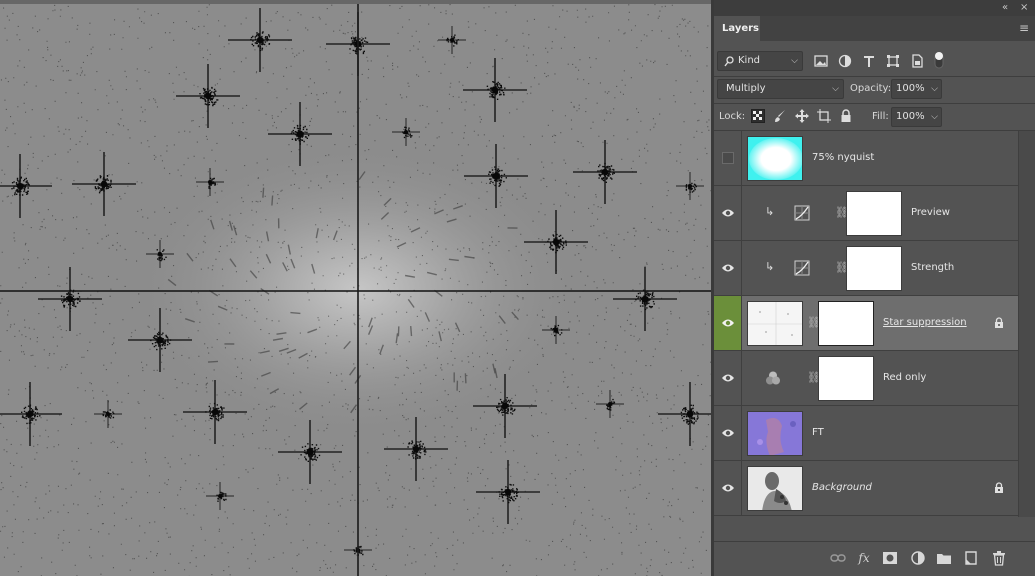 The width and height of the screenshot is (1035, 576). What do you see at coordinates (890, 558) in the screenshot?
I see `add-mask-icon` at bounding box center [890, 558].